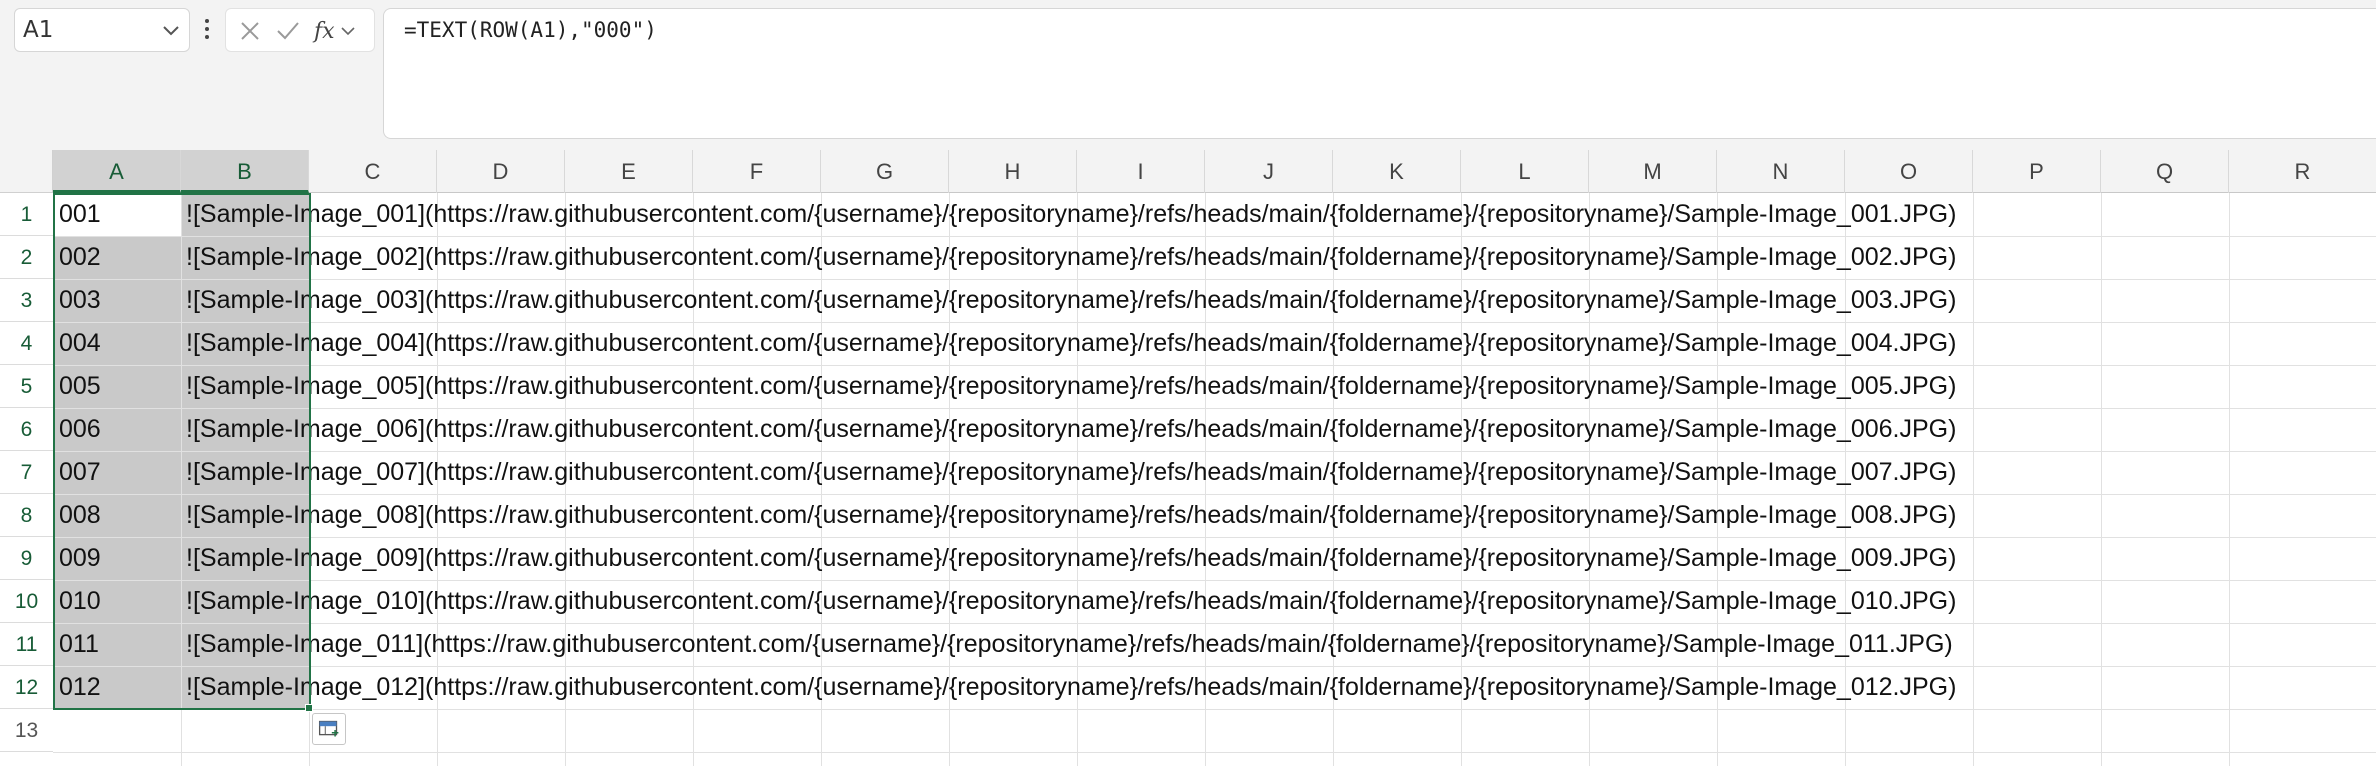 This screenshot has height=766, width=2376. Describe the element at coordinates (207, 29) in the screenshot. I see `more-vertical-icon` at that location.